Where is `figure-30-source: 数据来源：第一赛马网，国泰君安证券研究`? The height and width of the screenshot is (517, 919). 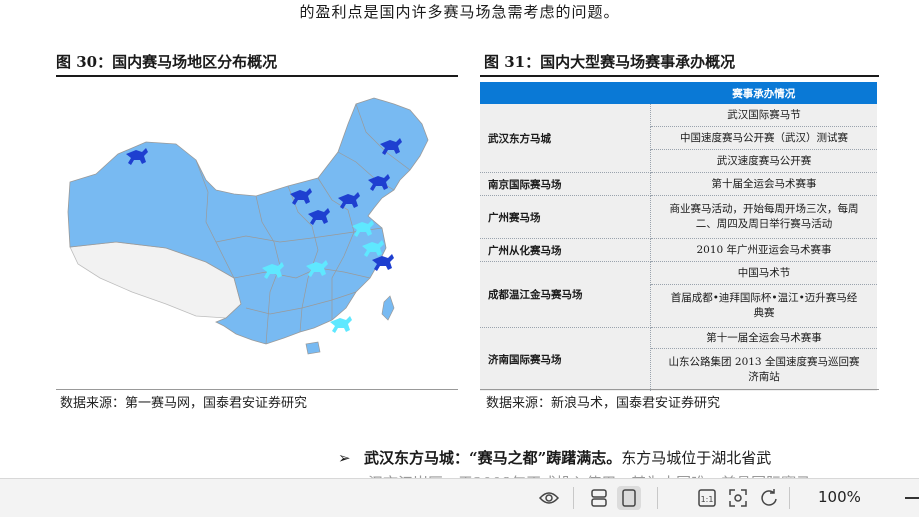
figure-30-source: 数据来源：第一赛马网，国泰君安证券研究 is located at coordinates (184, 403).